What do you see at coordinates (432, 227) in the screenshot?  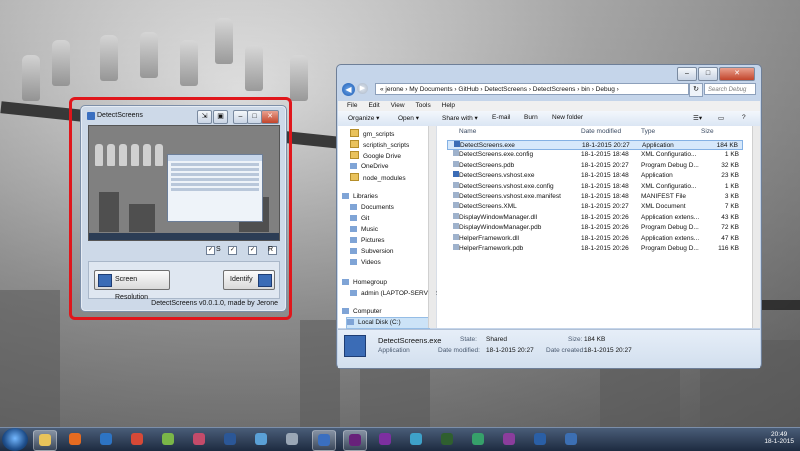 I see `nav-scrollbar` at bounding box center [432, 227].